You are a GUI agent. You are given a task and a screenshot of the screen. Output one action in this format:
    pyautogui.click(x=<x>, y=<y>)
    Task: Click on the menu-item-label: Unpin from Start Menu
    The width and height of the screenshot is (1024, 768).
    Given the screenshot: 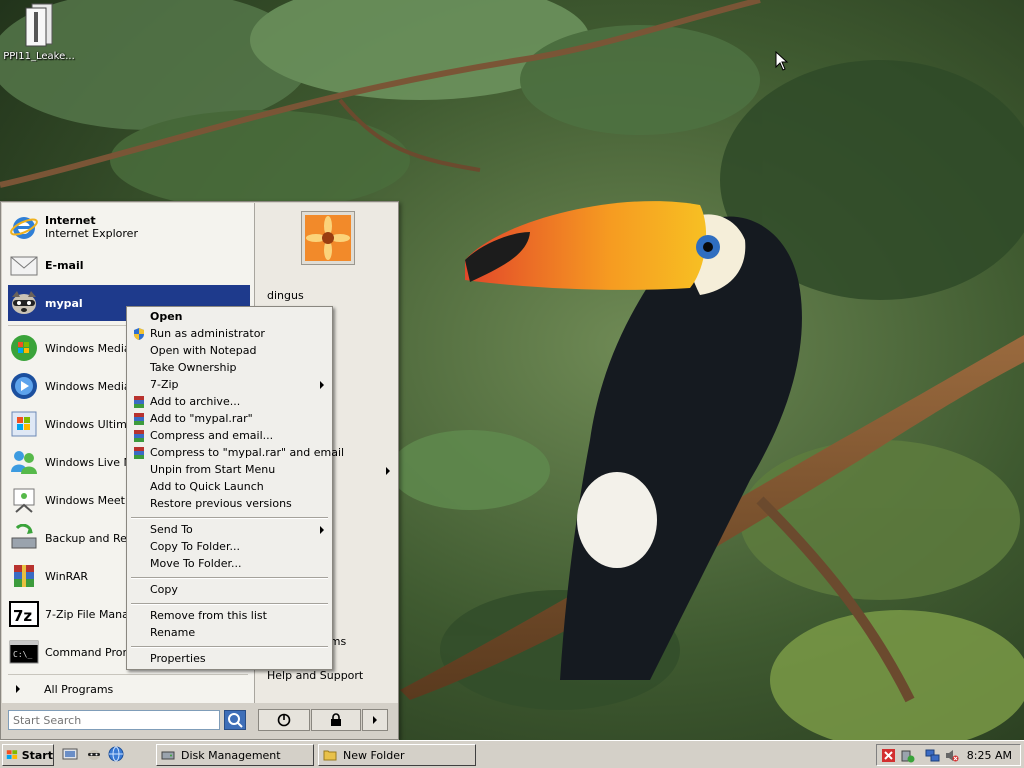 What is the action you would take?
    pyautogui.click(x=213, y=469)
    